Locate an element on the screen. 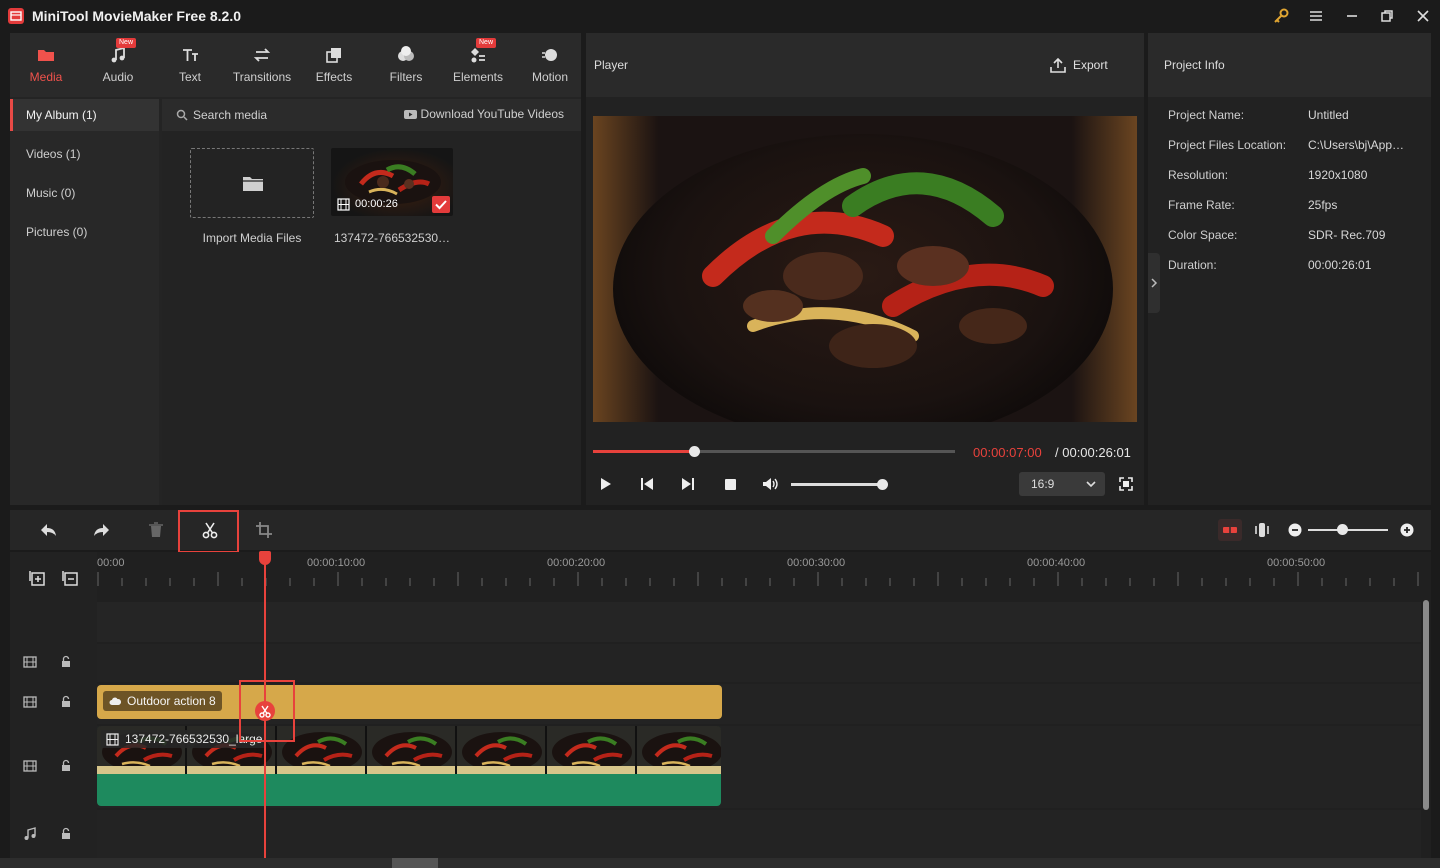 This screenshot has width=1440, height=868. tab-transitions-label: Transitions is located at coordinates (262, 77).